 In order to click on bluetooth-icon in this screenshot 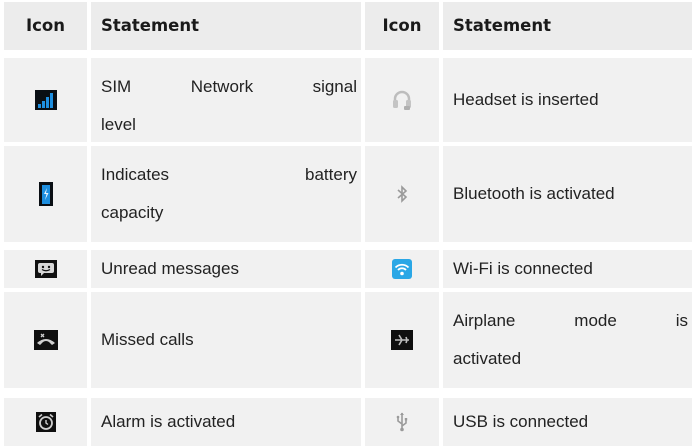, I will do `click(402, 194)`.